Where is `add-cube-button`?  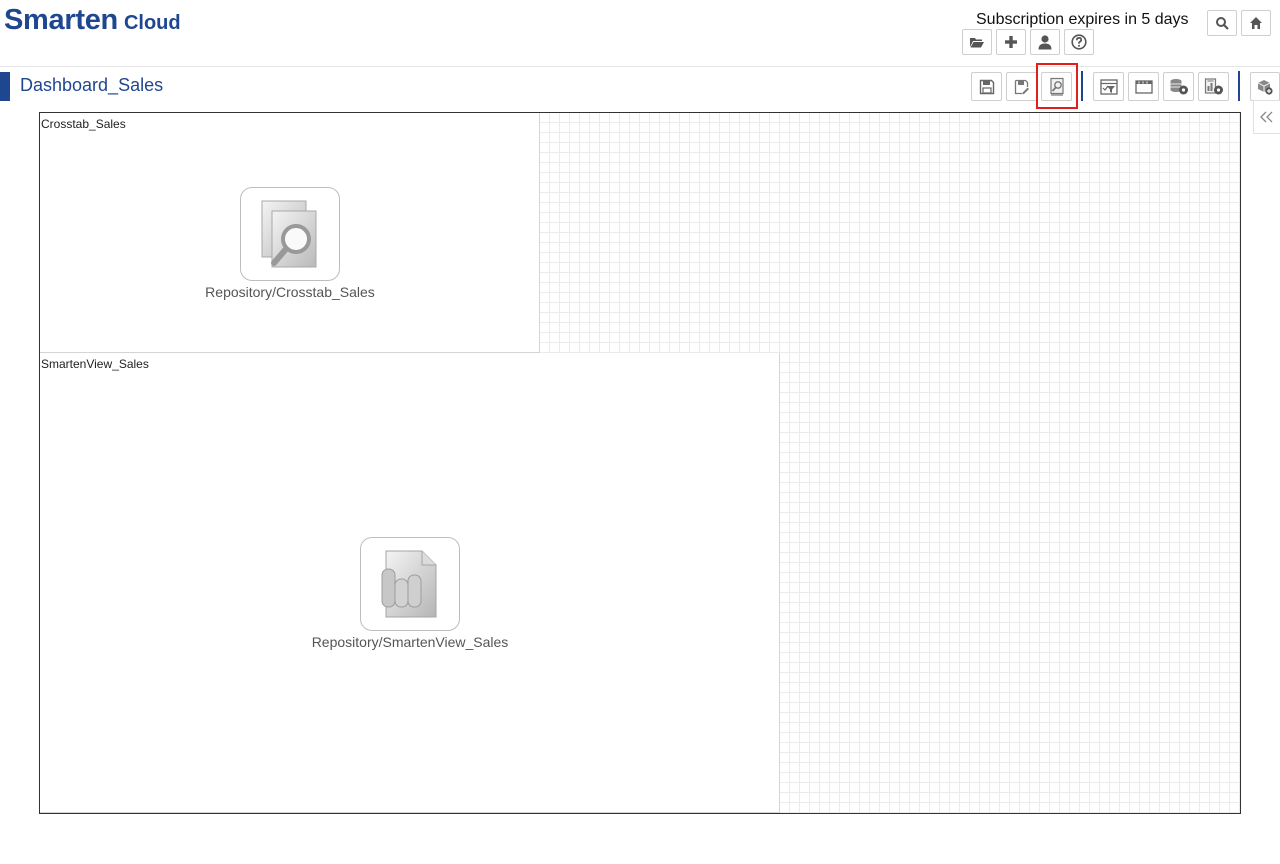 add-cube-button is located at coordinates (1265, 86).